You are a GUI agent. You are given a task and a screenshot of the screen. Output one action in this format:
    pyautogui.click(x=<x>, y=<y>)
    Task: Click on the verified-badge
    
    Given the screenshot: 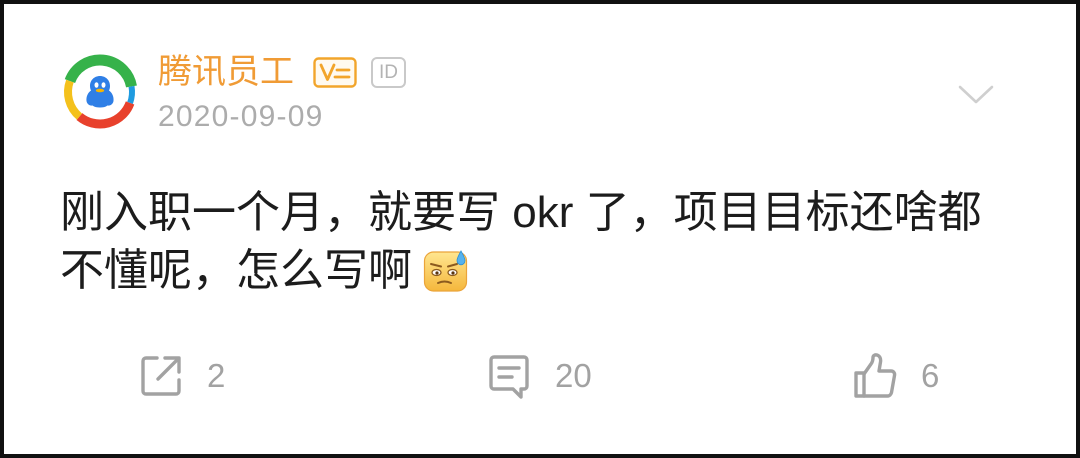 What is the action you would take?
    pyautogui.click(x=335, y=72)
    